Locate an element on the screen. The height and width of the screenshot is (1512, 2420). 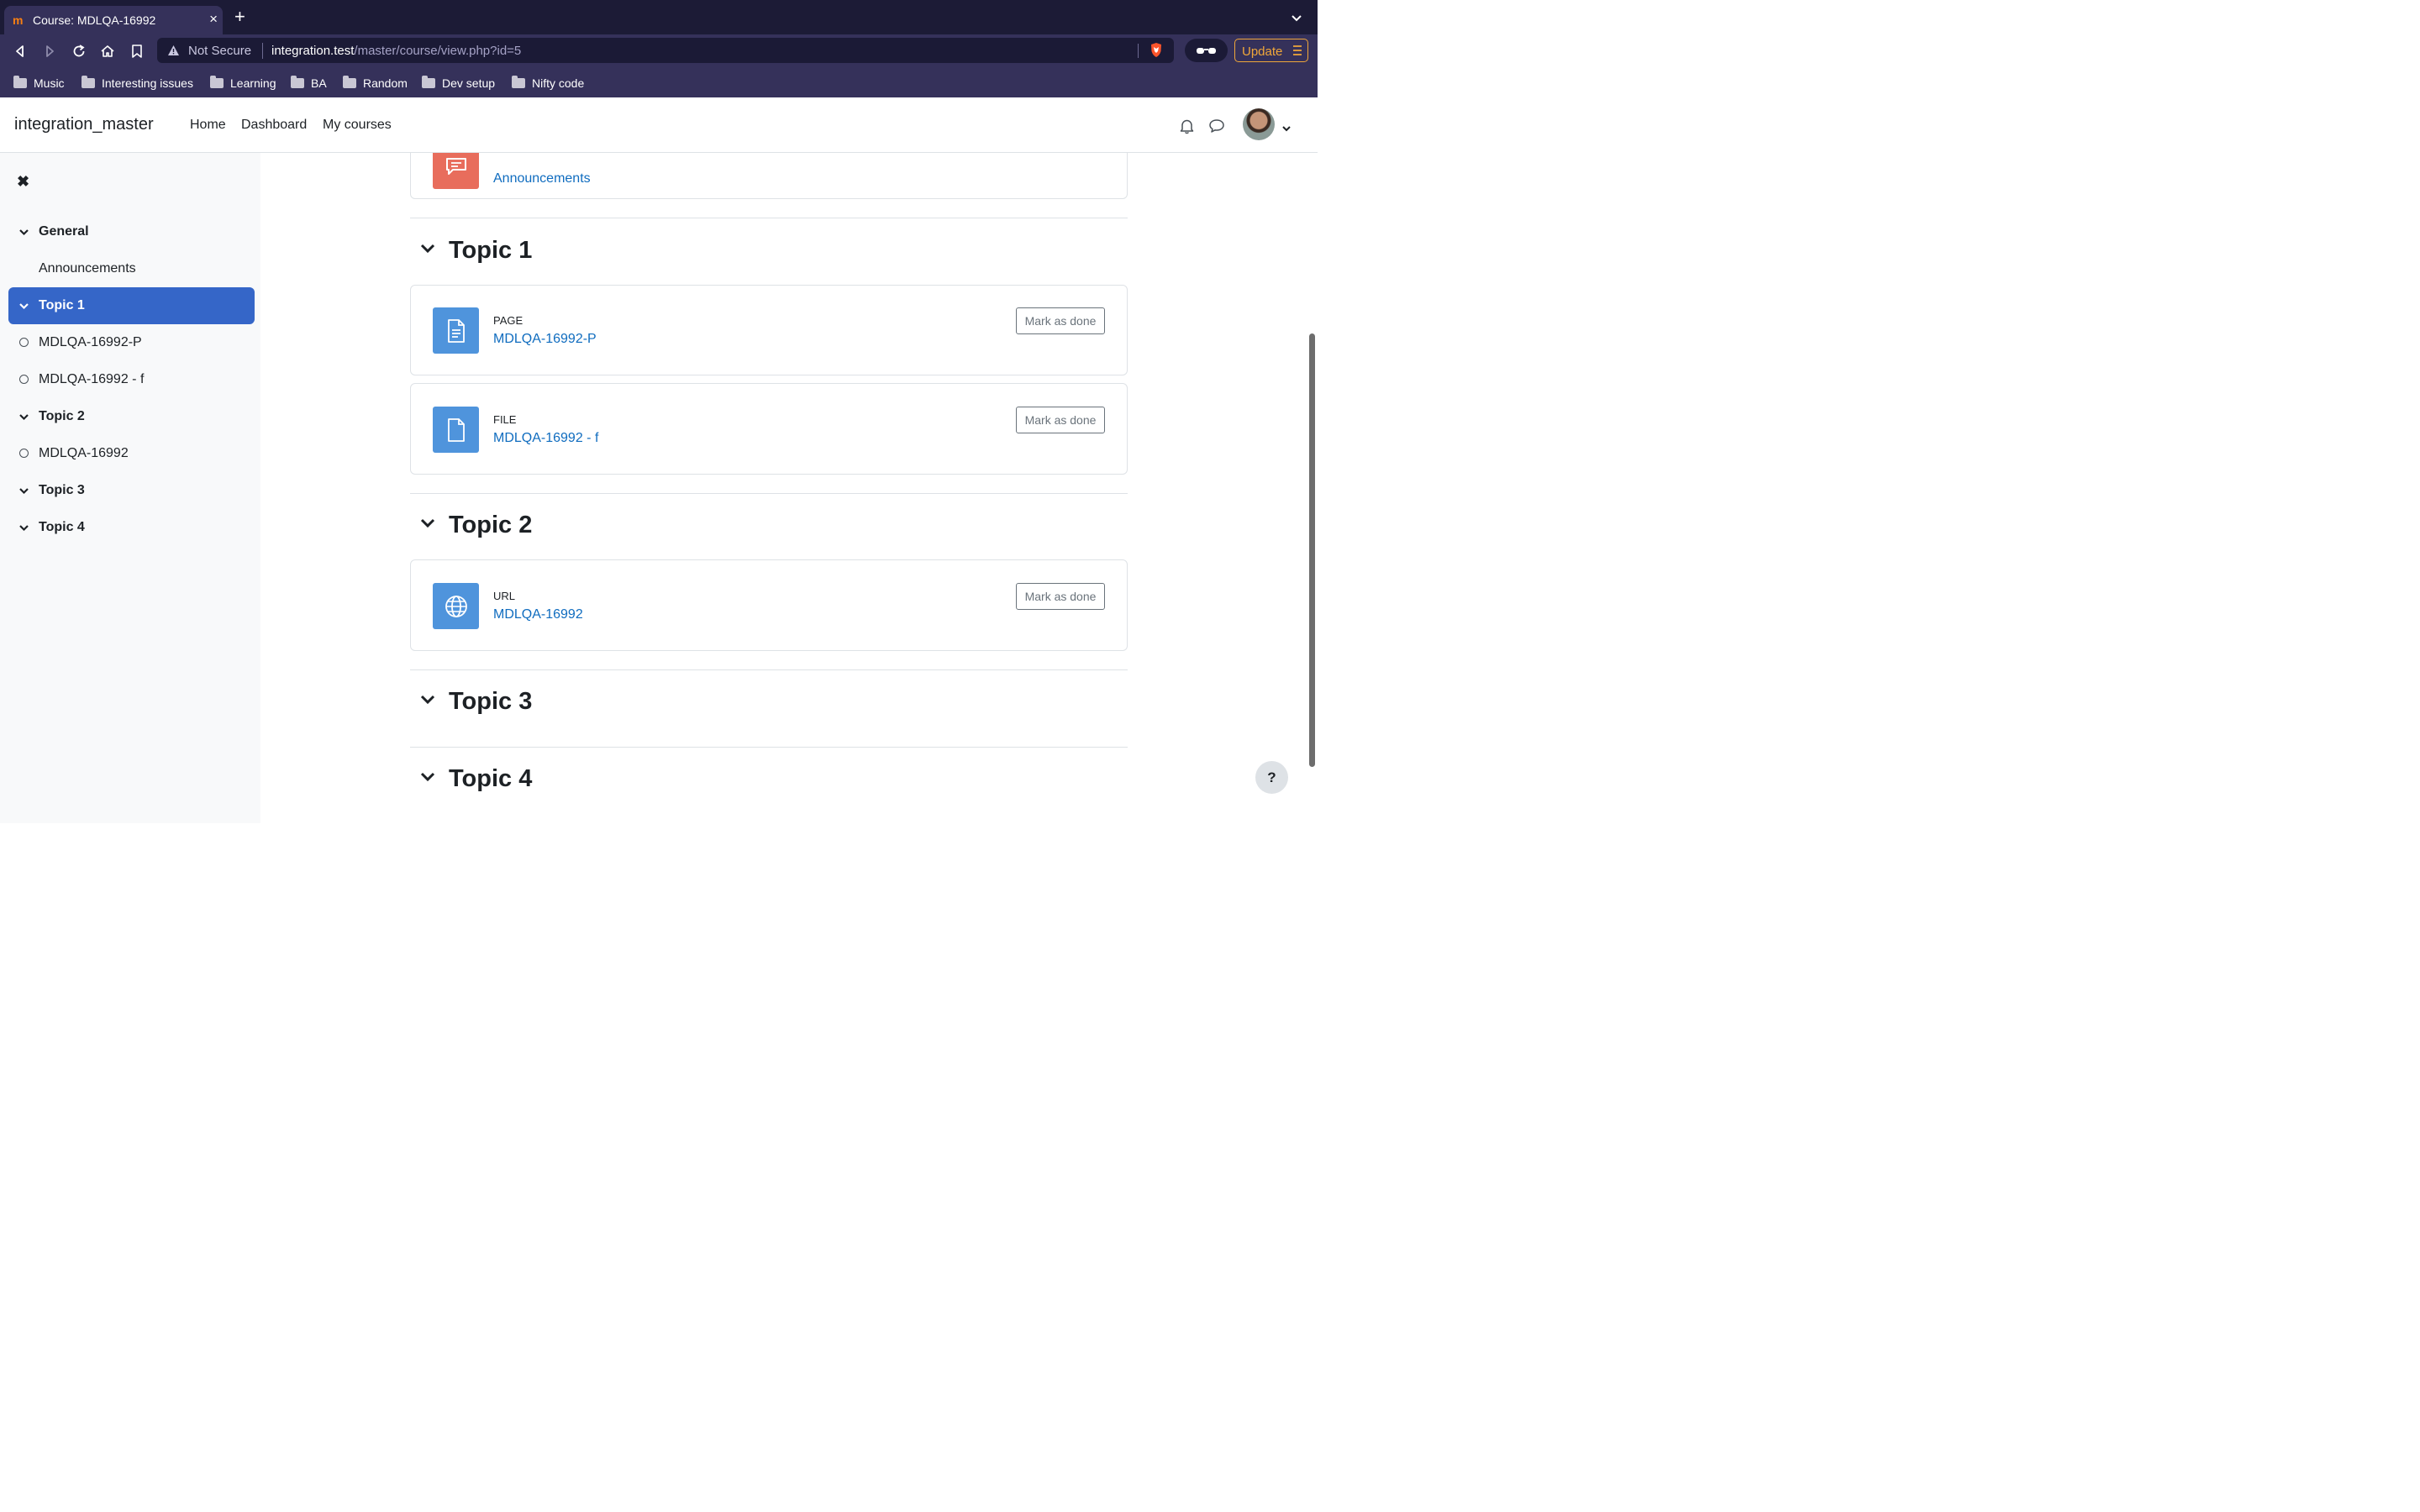
site-name: integration_master is located at coordinates (84, 124).